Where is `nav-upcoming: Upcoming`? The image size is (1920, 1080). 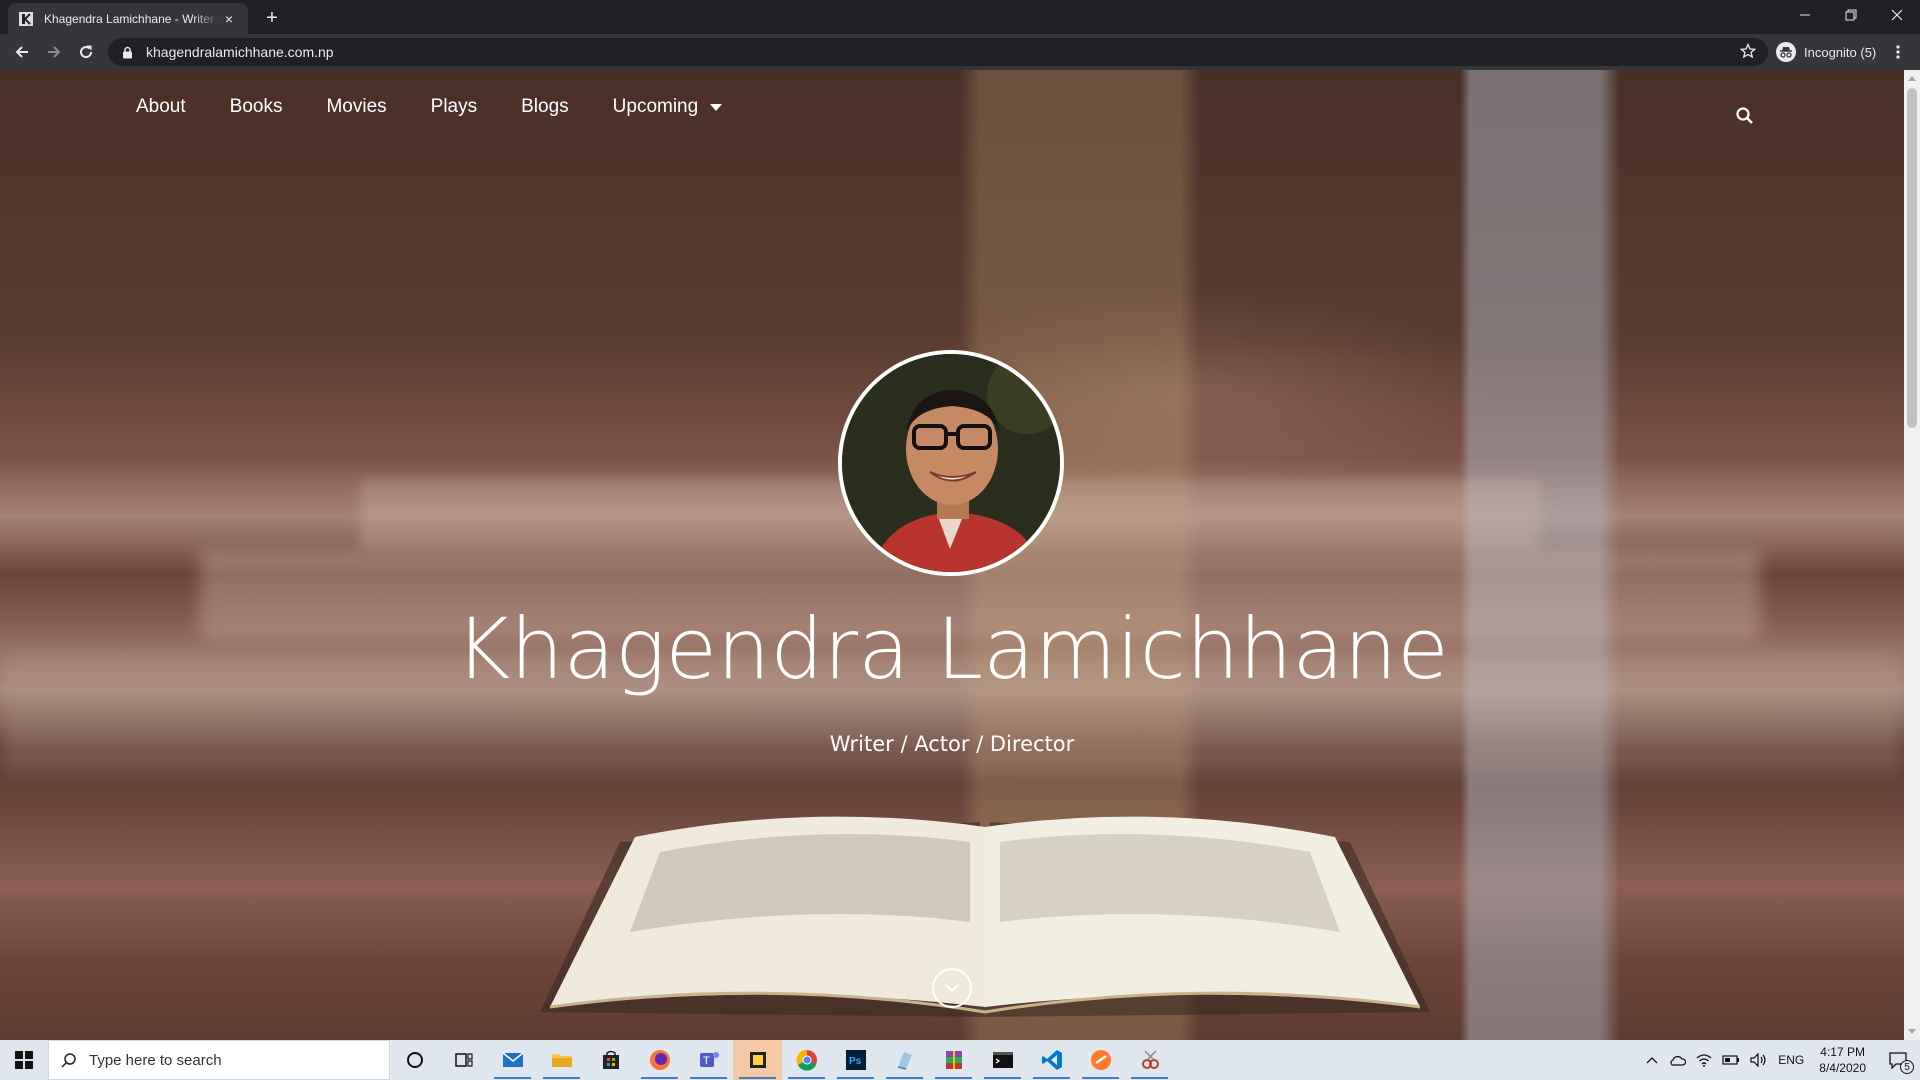 nav-upcoming: Upcoming is located at coordinates (668, 107).